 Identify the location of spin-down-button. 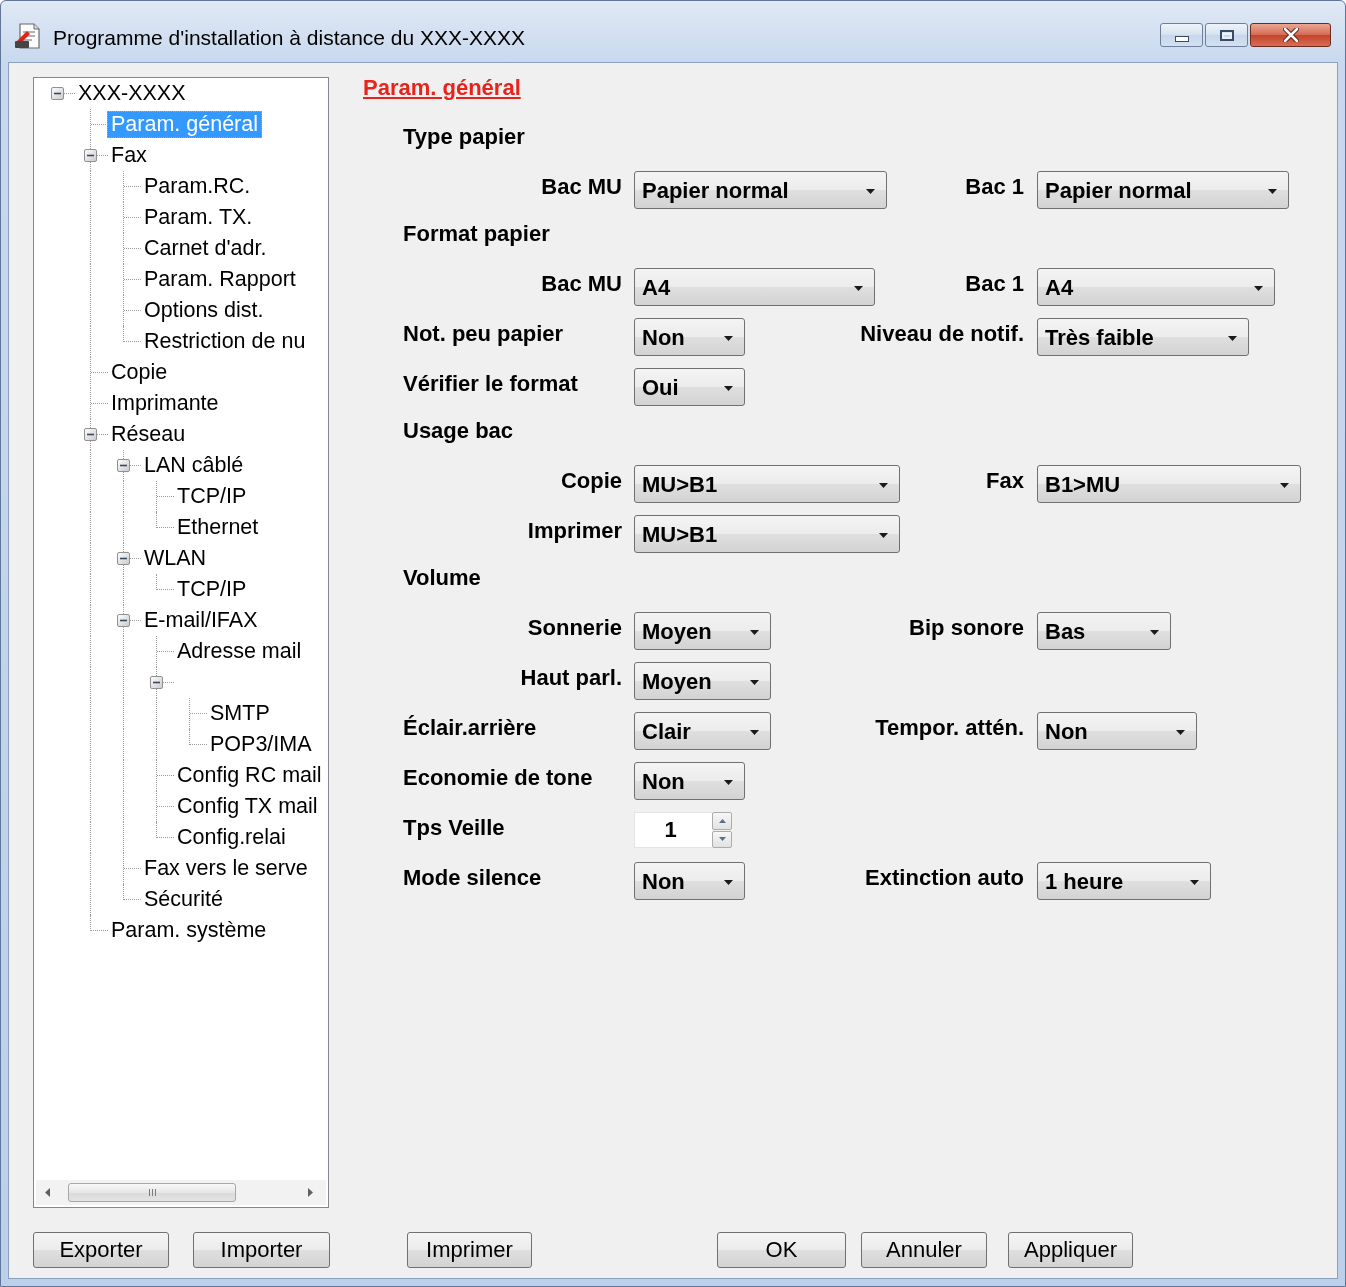
(722, 839).